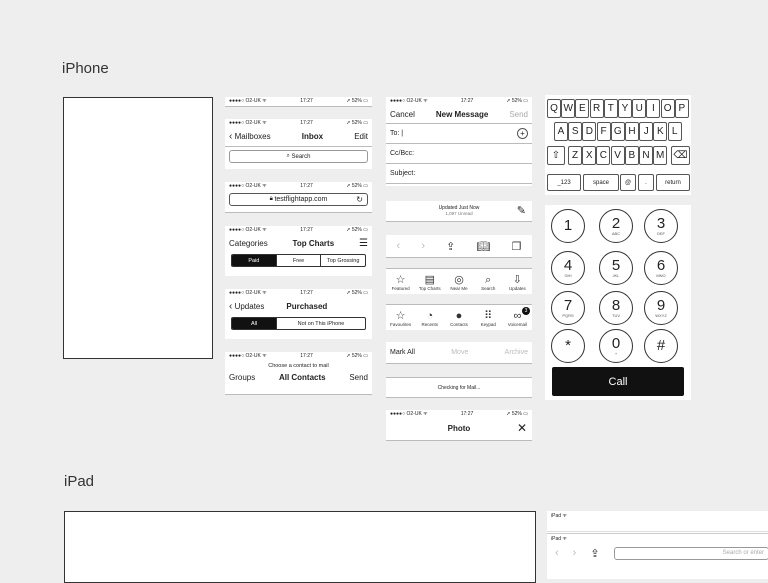 This screenshot has height=583, width=768. Describe the element at coordinates (254, 260) in the screenshot. I see `segment-paid: Paid` at that location.